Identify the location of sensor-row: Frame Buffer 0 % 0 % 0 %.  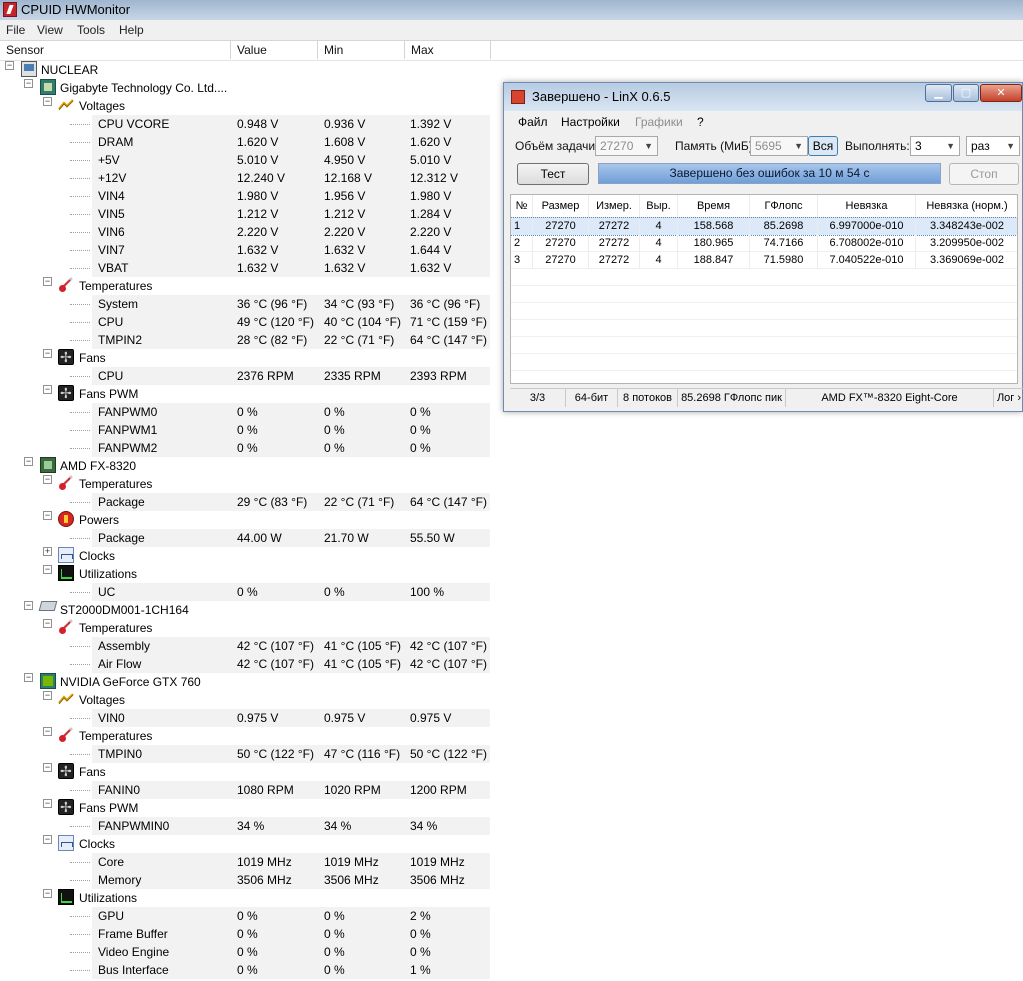
(245, 934).